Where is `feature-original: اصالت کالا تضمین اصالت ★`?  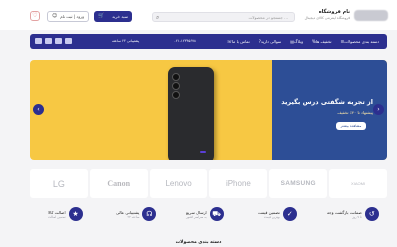
feature-original: اصالت کالا تضمین اصالت ★ is located at coordinates (65, 214).